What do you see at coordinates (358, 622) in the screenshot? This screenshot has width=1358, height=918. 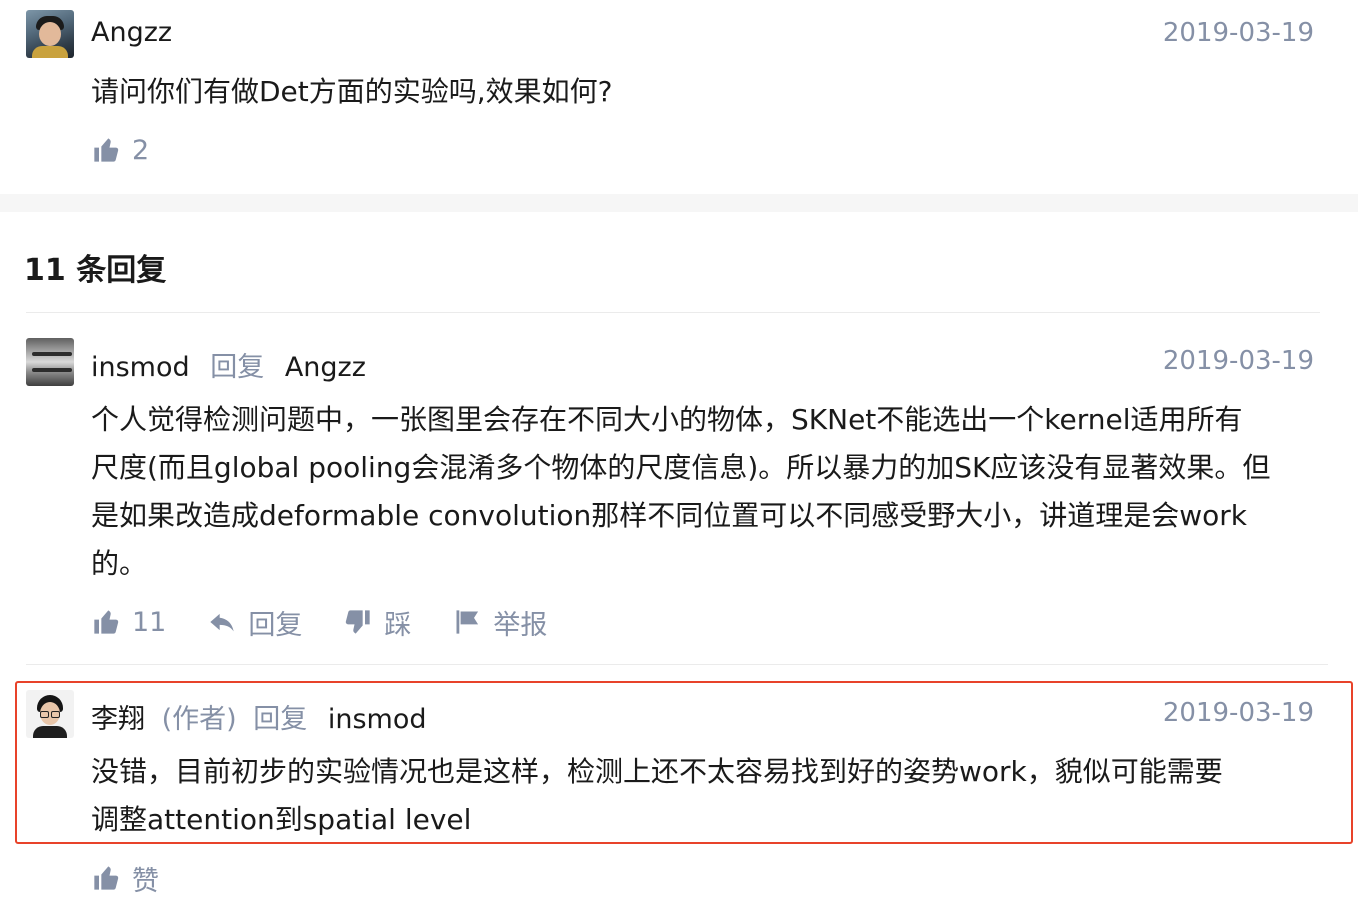 I see `thumbs-down-icon` at bounding box center [358, 622].